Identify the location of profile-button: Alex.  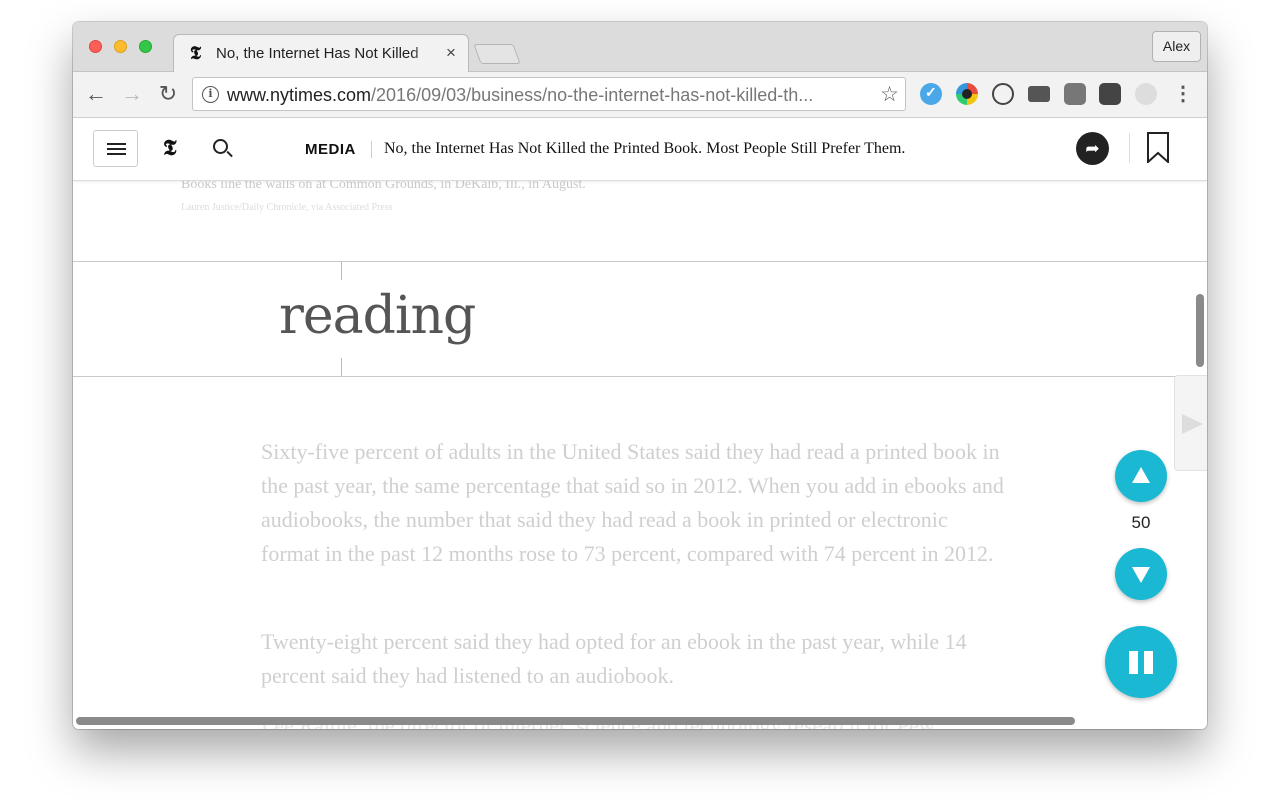
(1176, 46).